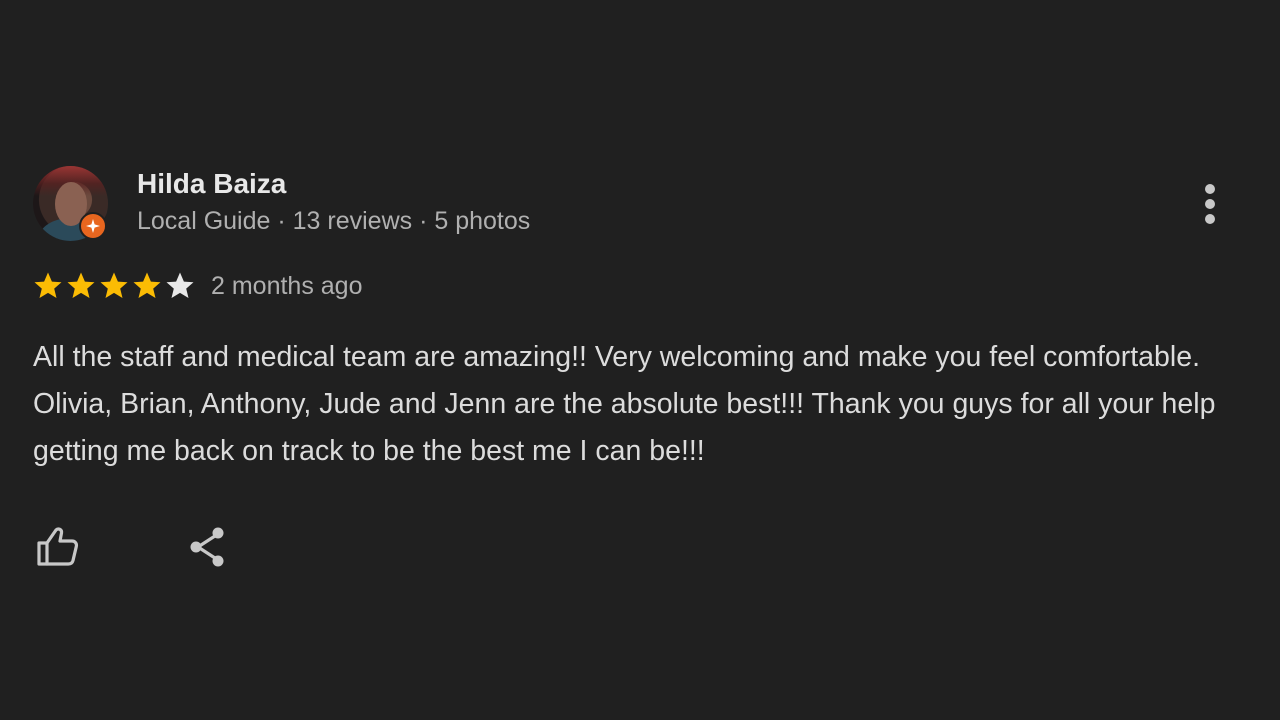  What do you see at coordinates (334, 221) in the screenshot?
I see `reviewer-meta: Local Guide · 13 reviews · 5 photos` at bounding box center [334, 221].